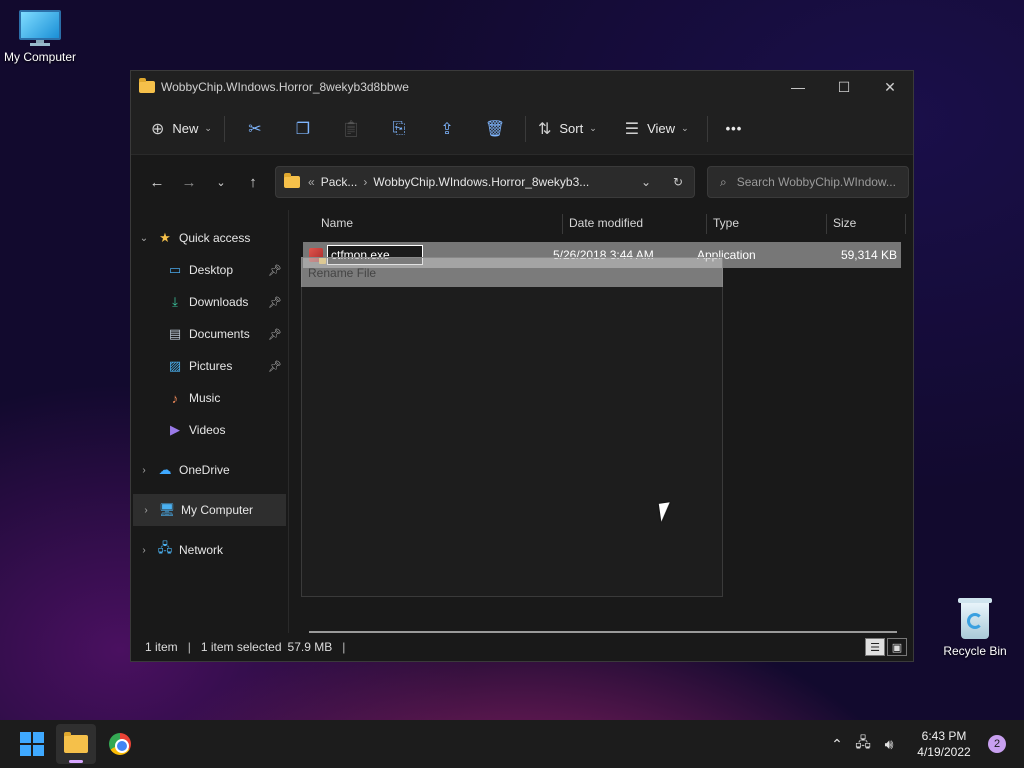 This screenshot has height=768, width=1024. I want to click on maximize-button: ☐, so click(844, 87).